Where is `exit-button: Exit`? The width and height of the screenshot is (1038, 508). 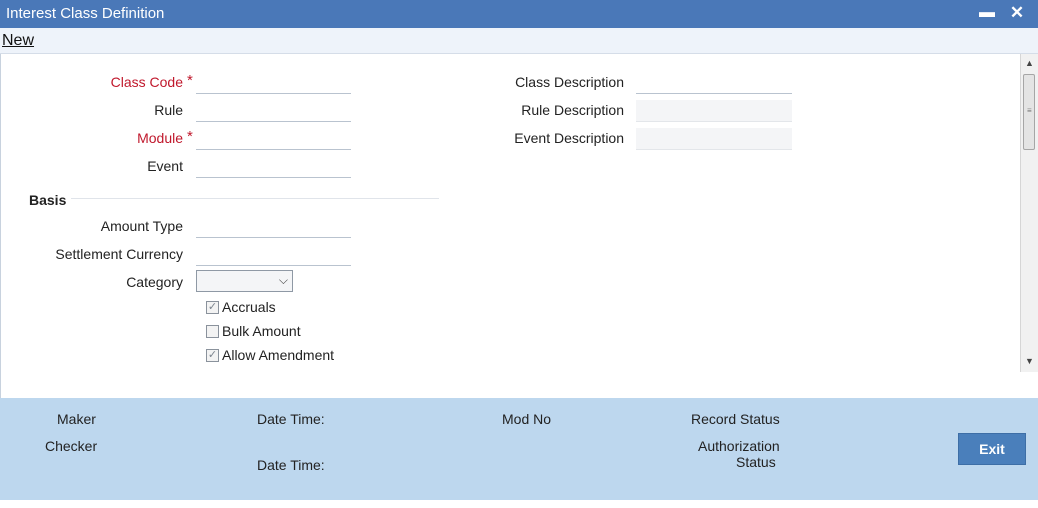
exit-button: Exit is located at coordinates (992, 449).